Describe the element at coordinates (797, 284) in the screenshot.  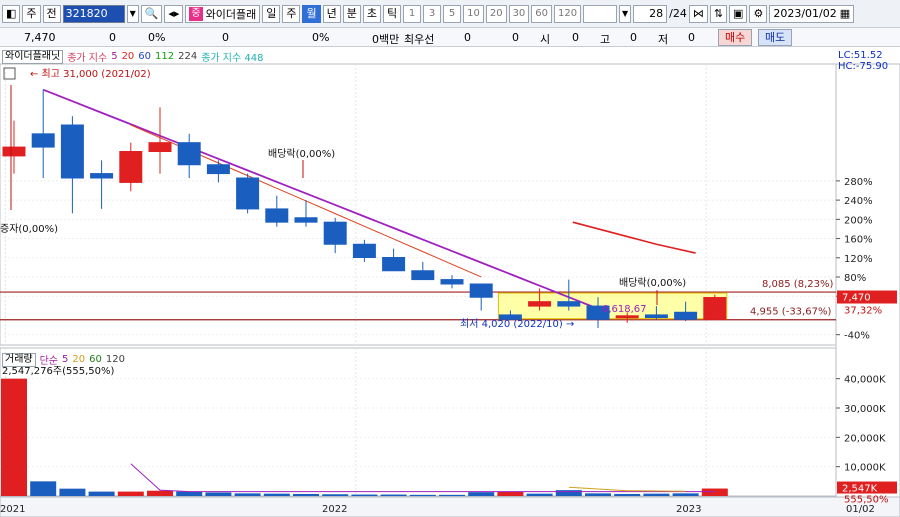
I see `upper-line-label: 8,085 (8,23%)` at that location.